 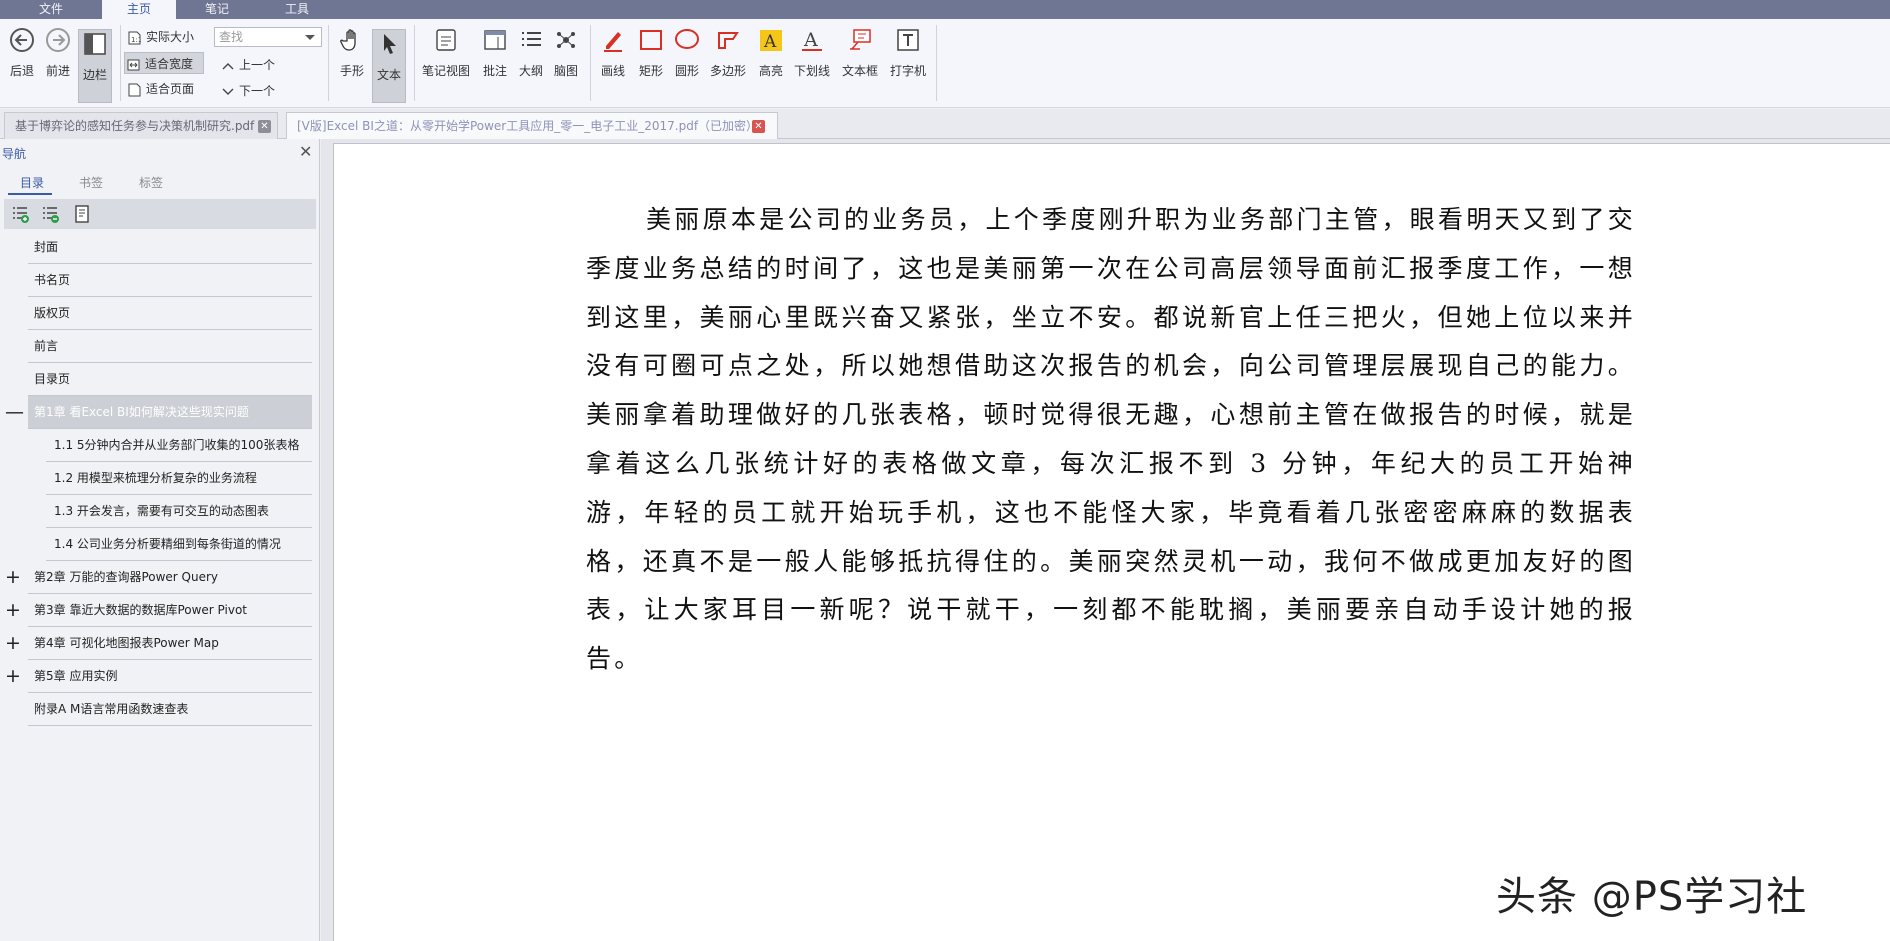 I want to click on toc-item: 附录A M语言常用函数速查表, so click(x=170, y=709).